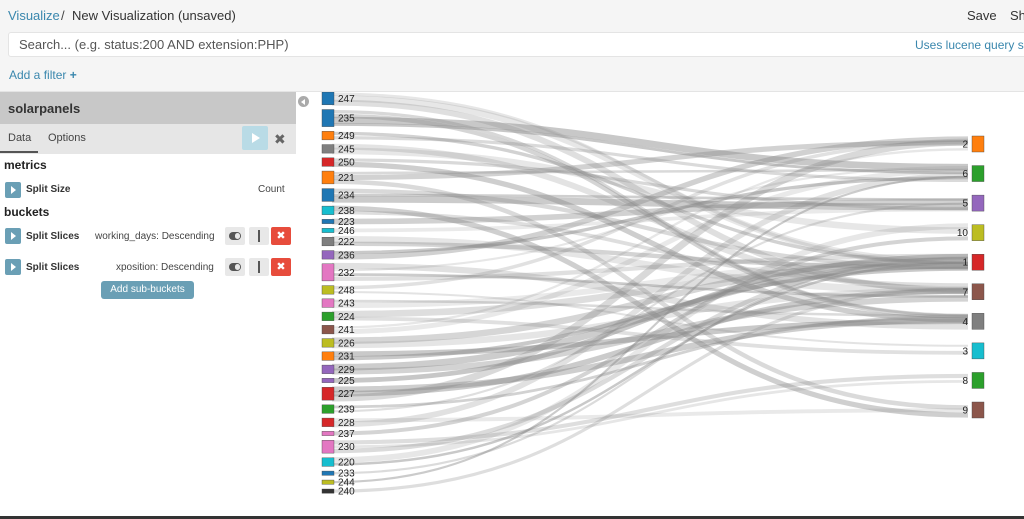  I want to click on bucket-1-label: Split Slices, so click(52, 236).